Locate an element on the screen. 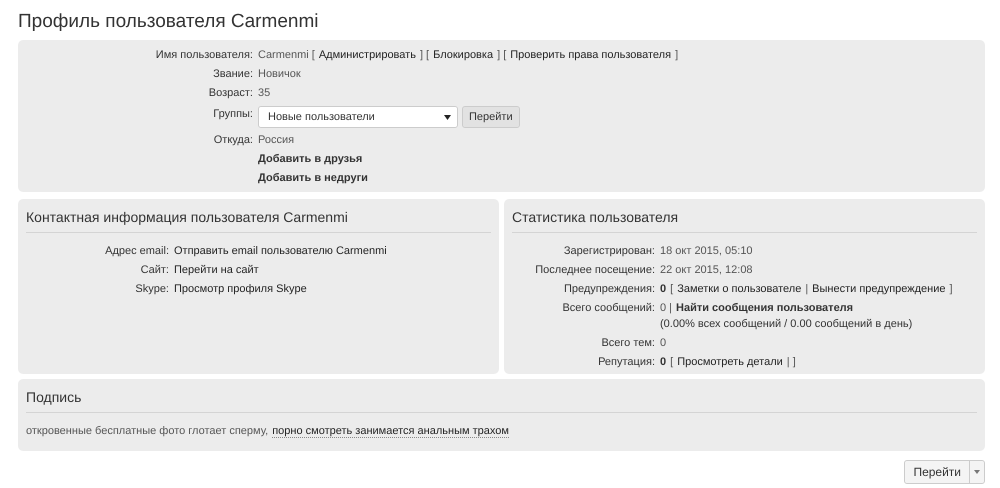  field-value: Carmenmi [ is located at coordinates (286, 55).